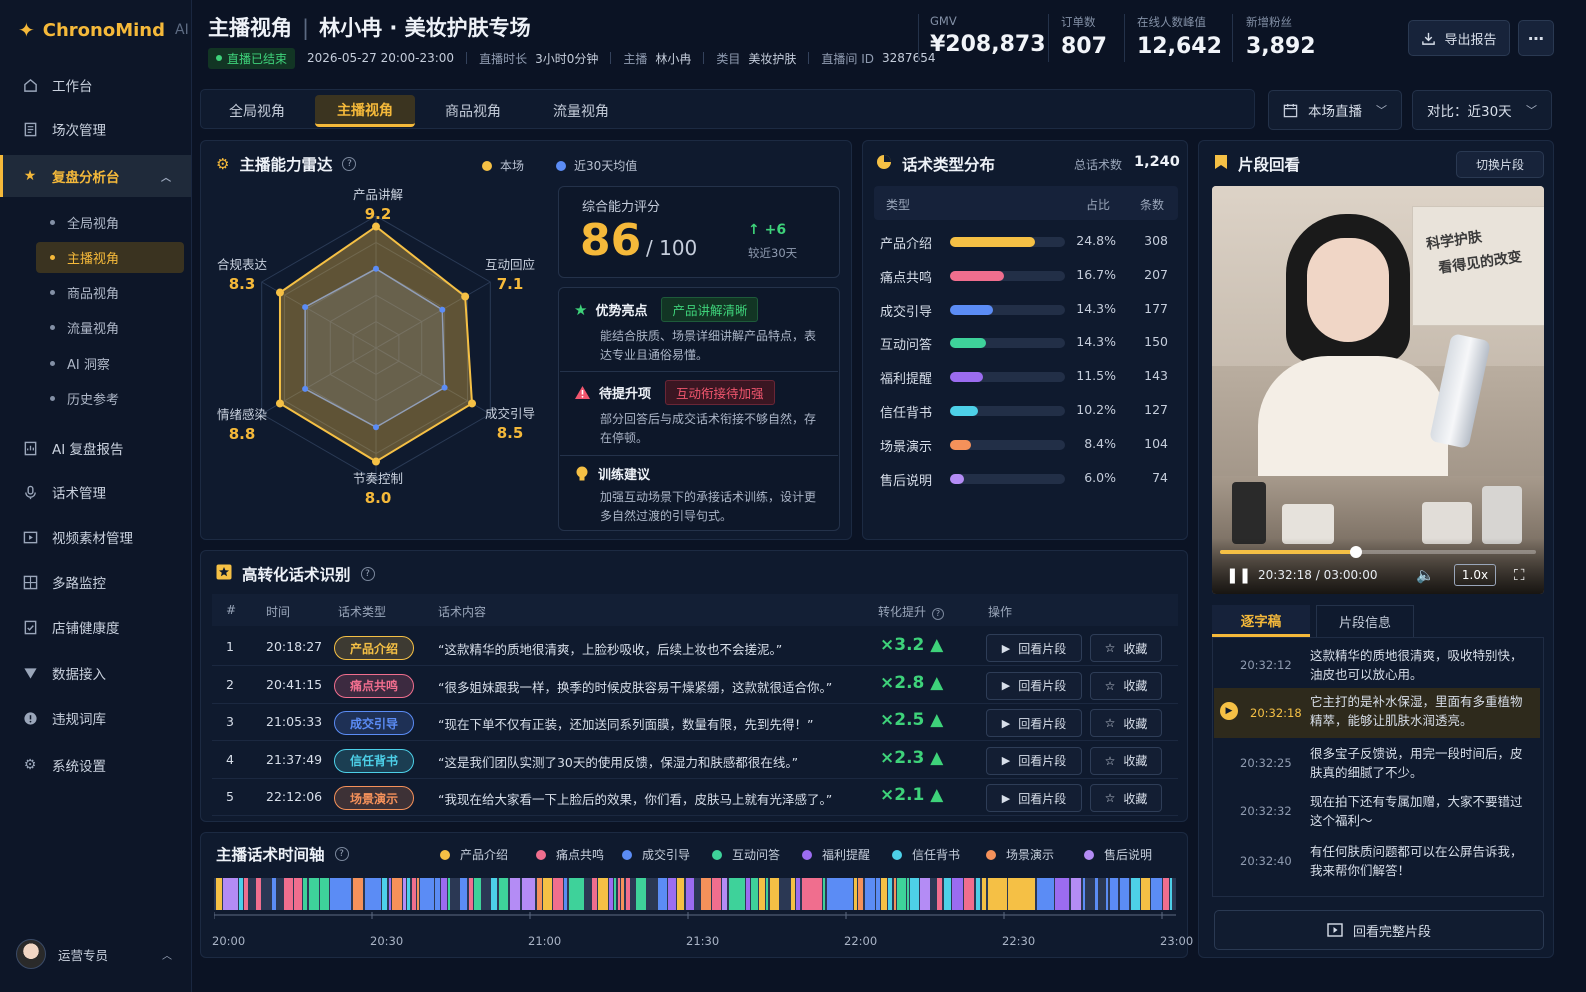 The width and height of the screenshot is (1586, 992). What do you see at coordinates (110, 292) in the screenshot?
I see `sub-item-product: 商品视角` at bounding box center [110, 292].